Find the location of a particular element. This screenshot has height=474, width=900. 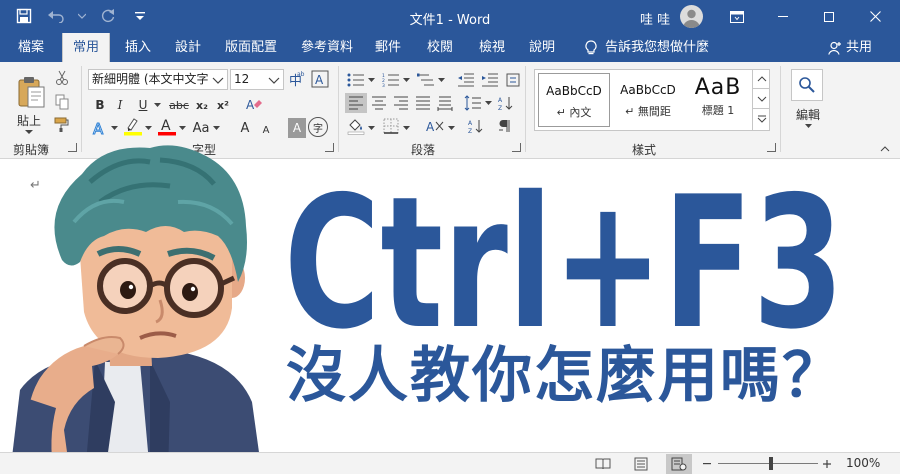

style-heading-1: AaB 標題 1 is located at coordinates (718, 100).